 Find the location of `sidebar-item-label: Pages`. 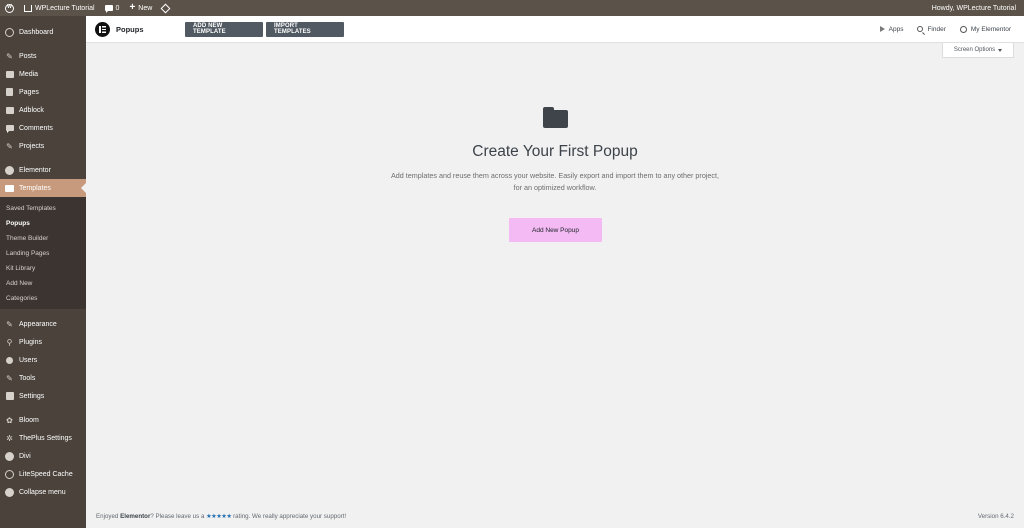

sidebar-item-label: Pages is located at coordinates (29, 92).